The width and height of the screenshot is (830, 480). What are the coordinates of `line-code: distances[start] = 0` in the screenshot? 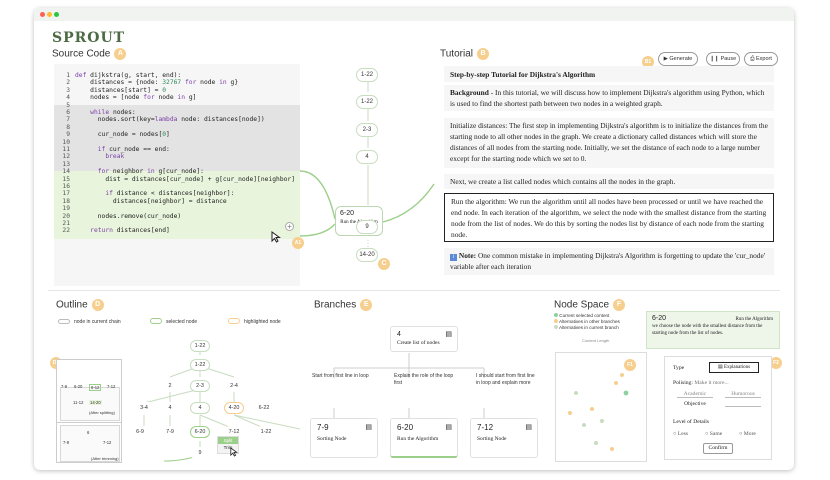 It's located at (128, 90).